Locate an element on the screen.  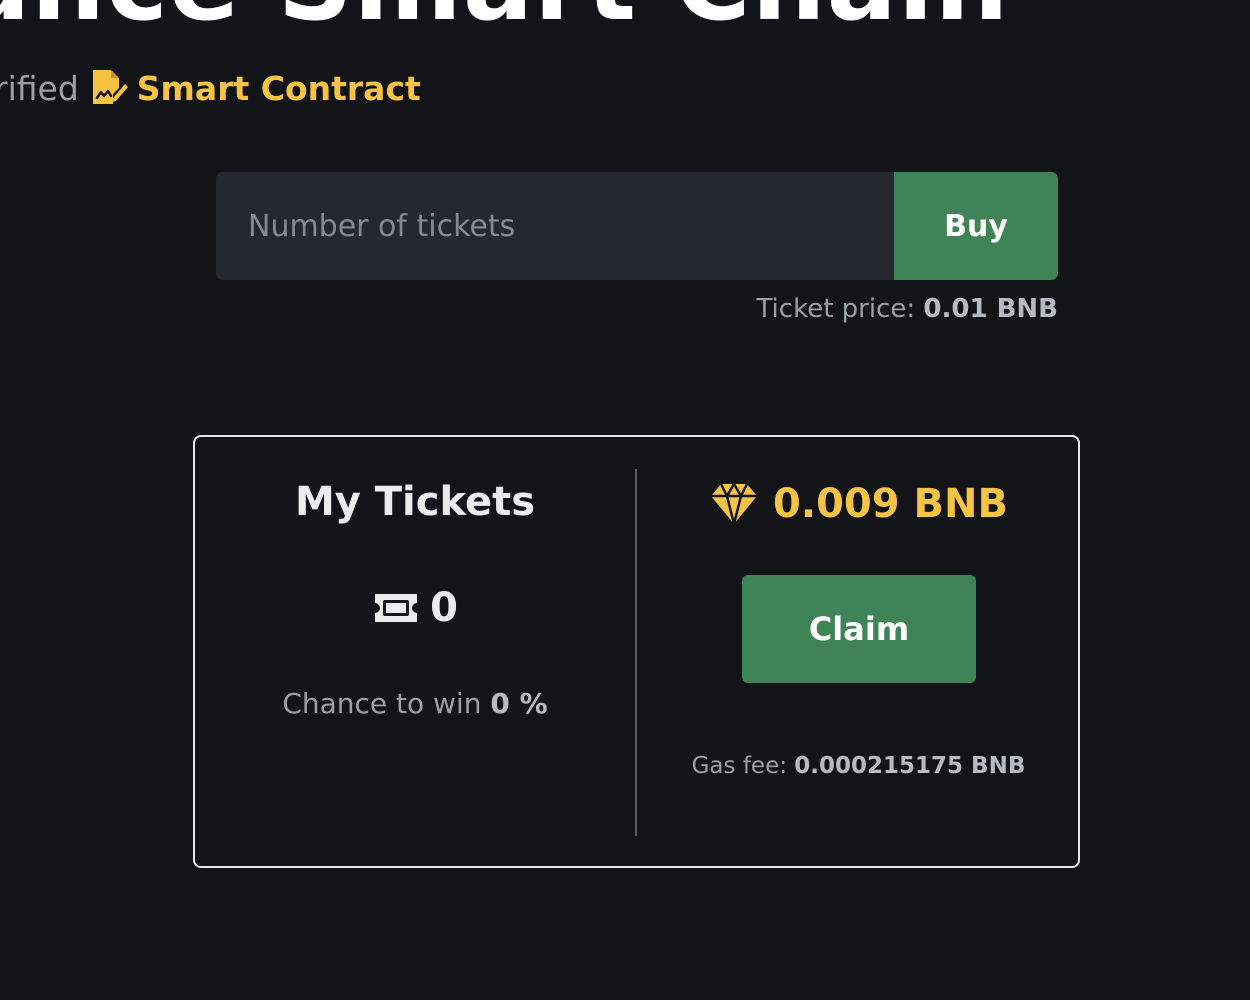
win-chance-value: 0 % is located at coordinates (519, 703).